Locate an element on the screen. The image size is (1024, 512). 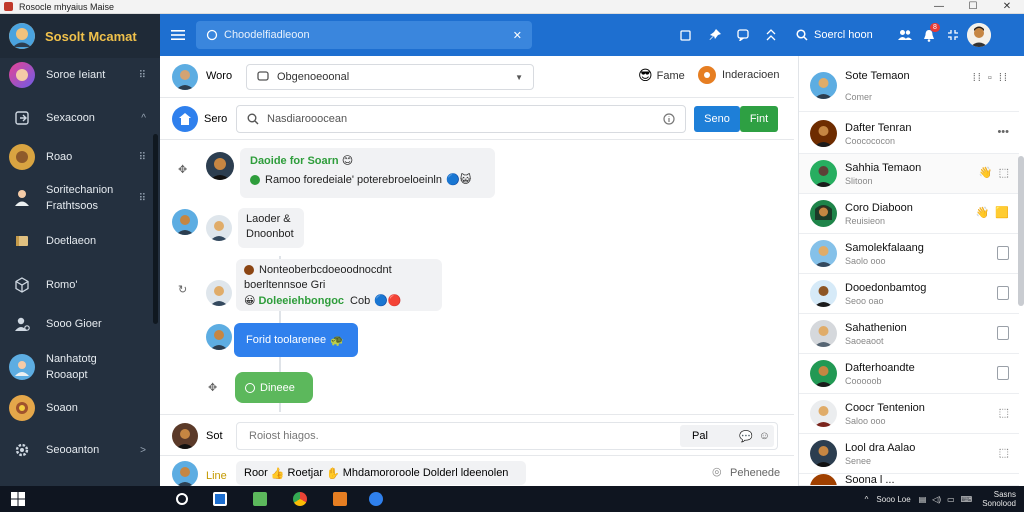
window-controls-icon: ⁞⁞ ▫ ⁞⁞ is located at coordinates (991, 78).